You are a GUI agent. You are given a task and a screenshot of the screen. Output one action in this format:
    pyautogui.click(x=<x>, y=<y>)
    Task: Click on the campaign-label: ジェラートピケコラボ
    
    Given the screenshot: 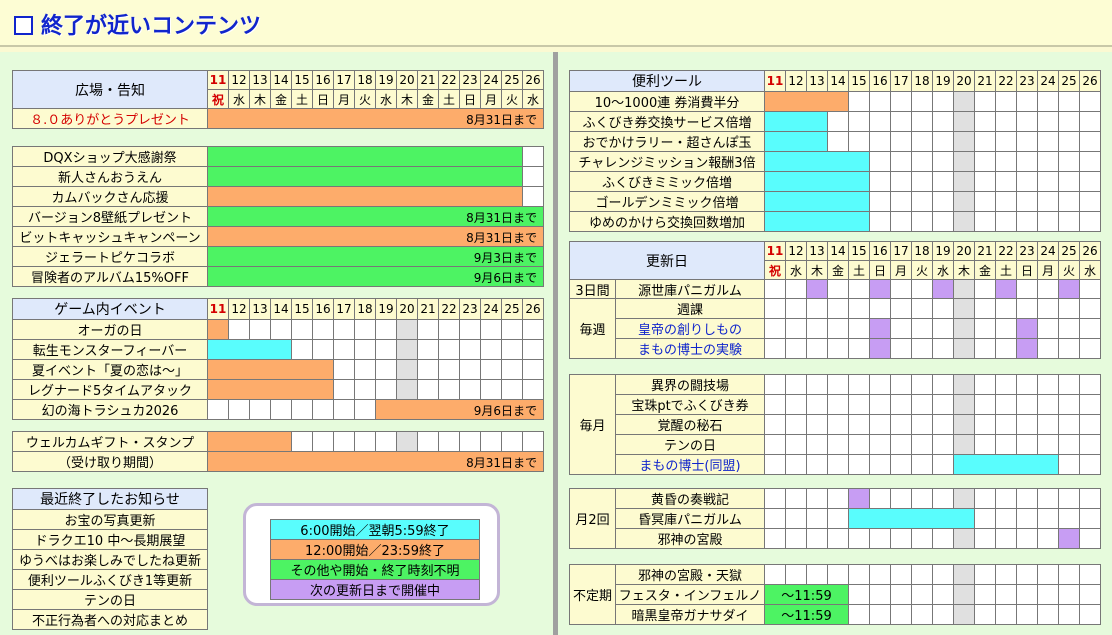 What is the action you would take?
    pyautogui.click(x=110, y=256)
    